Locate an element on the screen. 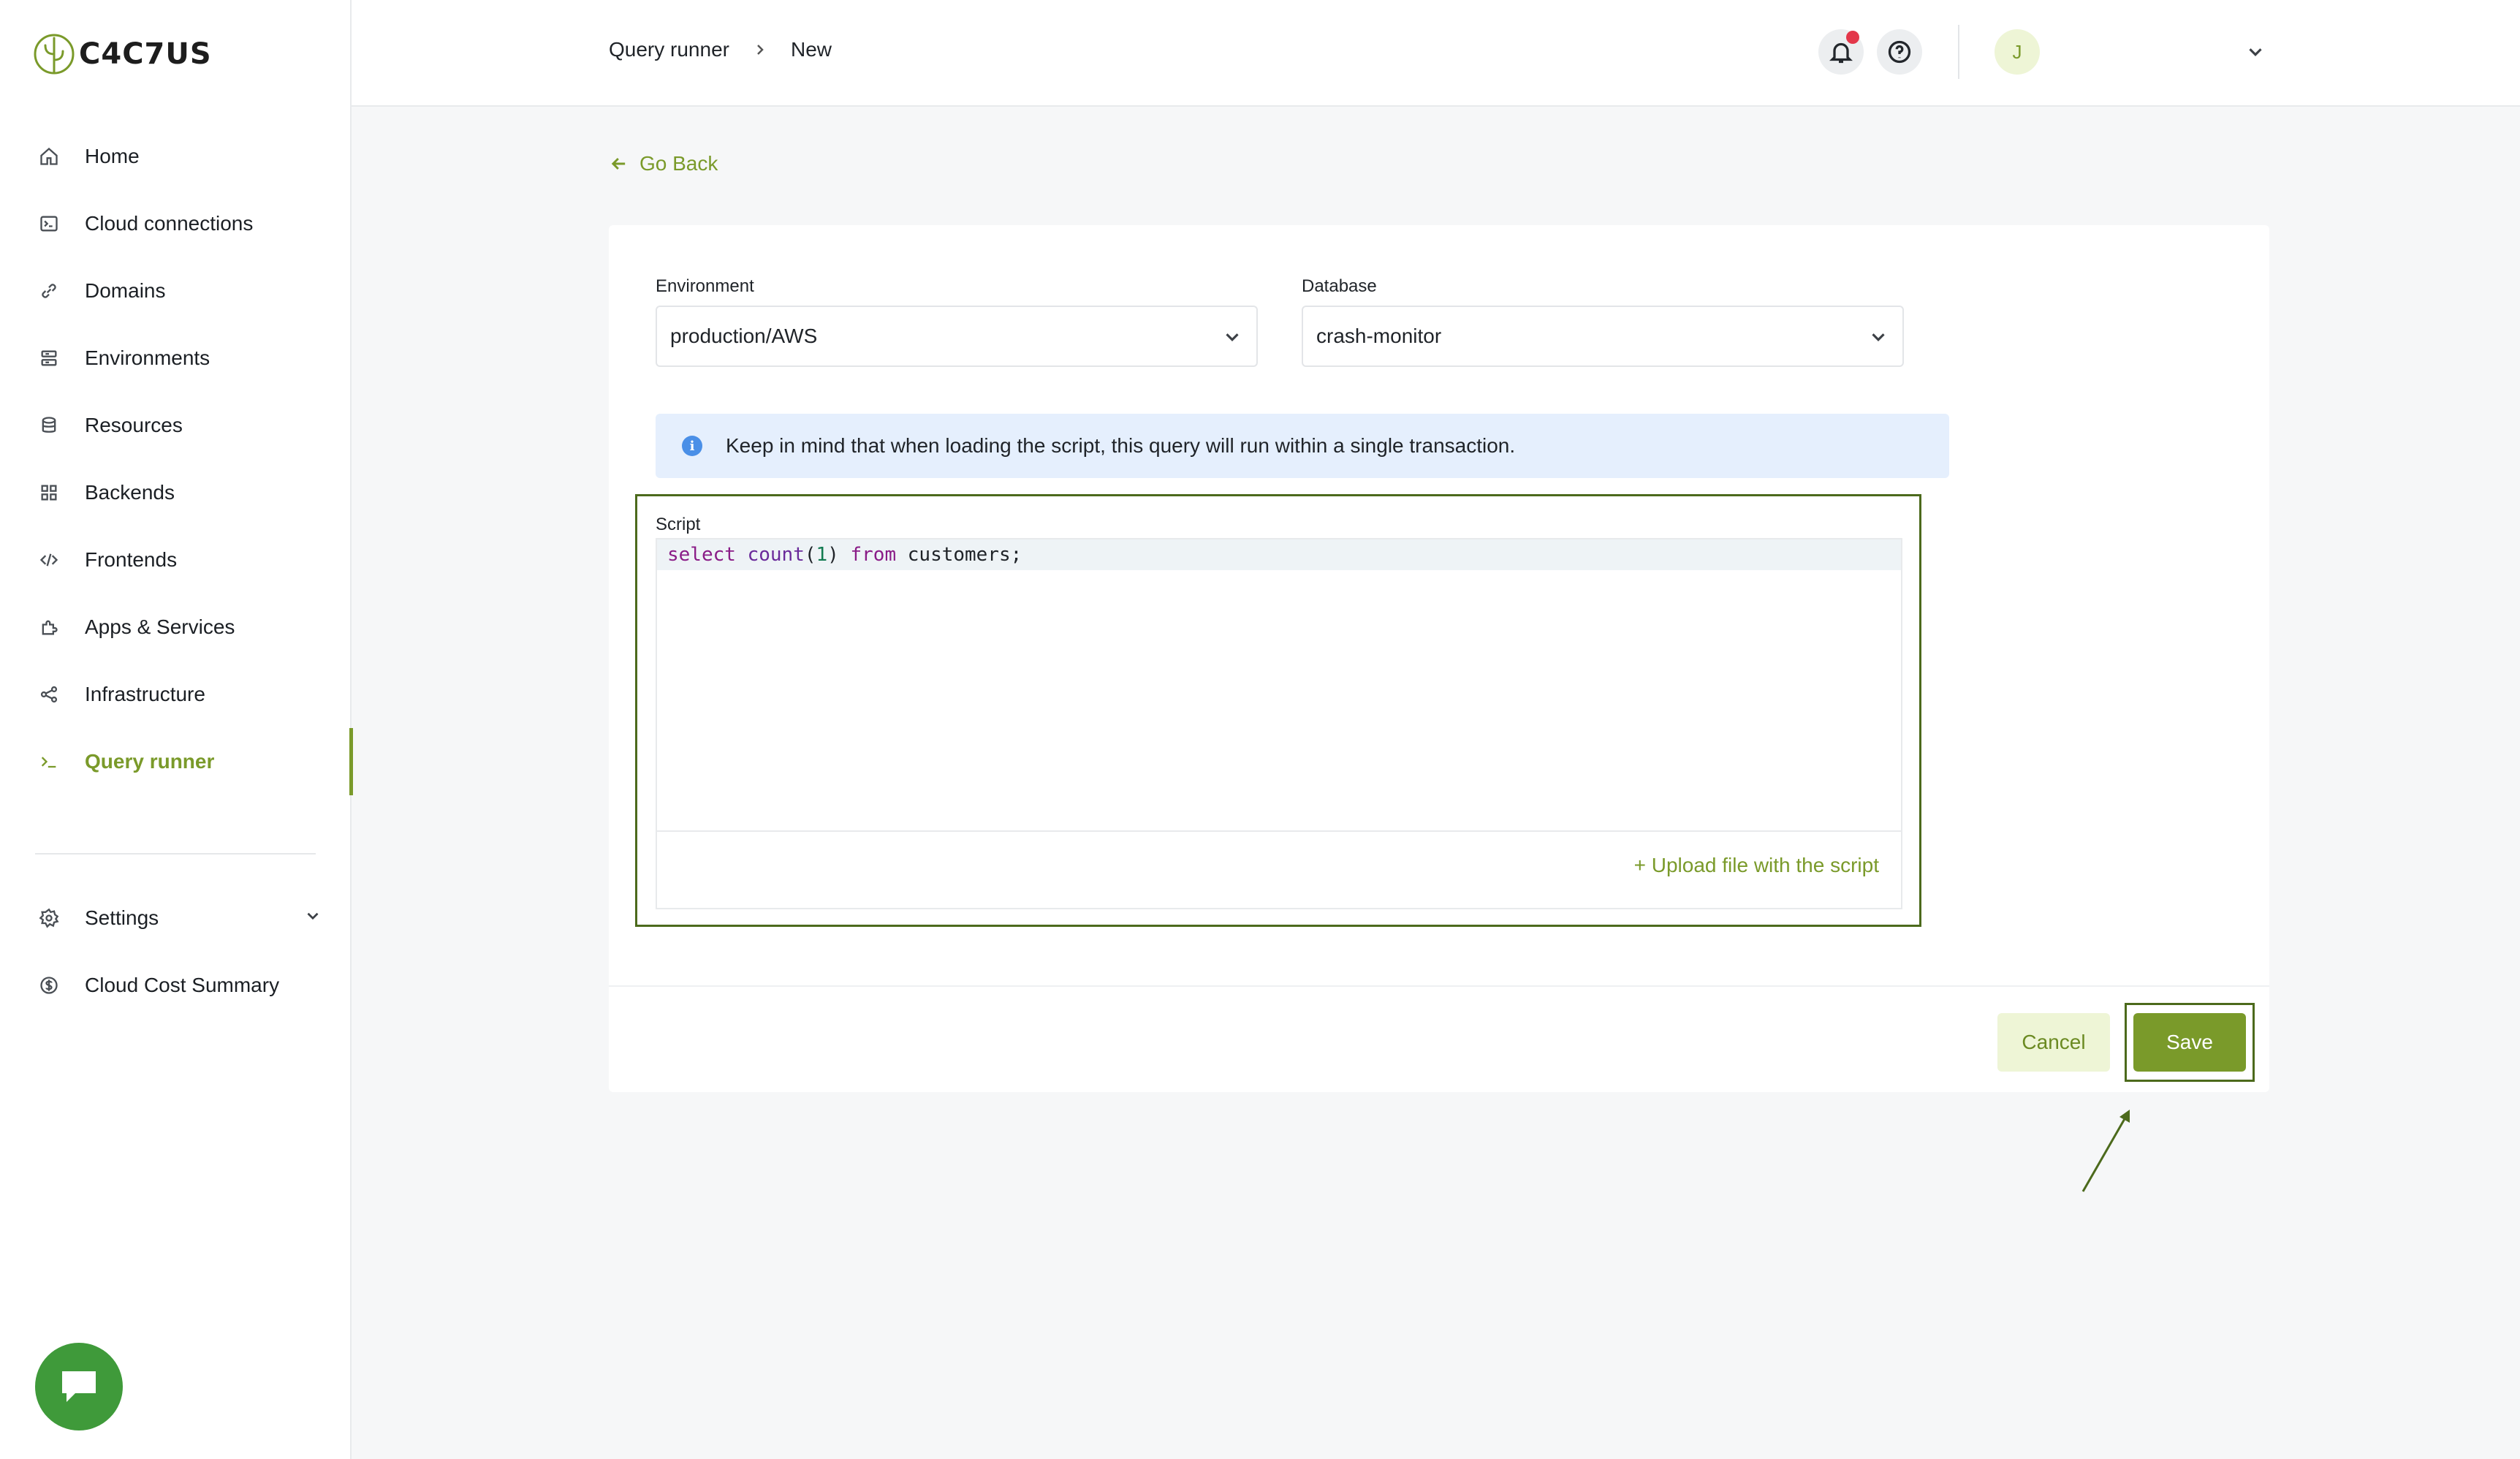 The width and height of the screenshot is (2520, 1459). brand-logo: C4C7US is located at coordinates (123, 54).